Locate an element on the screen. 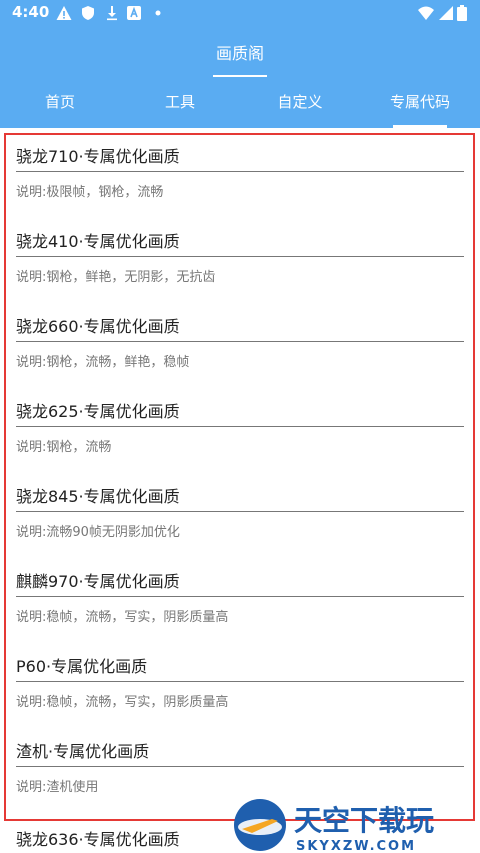 This screenshot has width=480, height=853. tab-exclusive-code: 专属代码 is located at coordinates (420, 103).